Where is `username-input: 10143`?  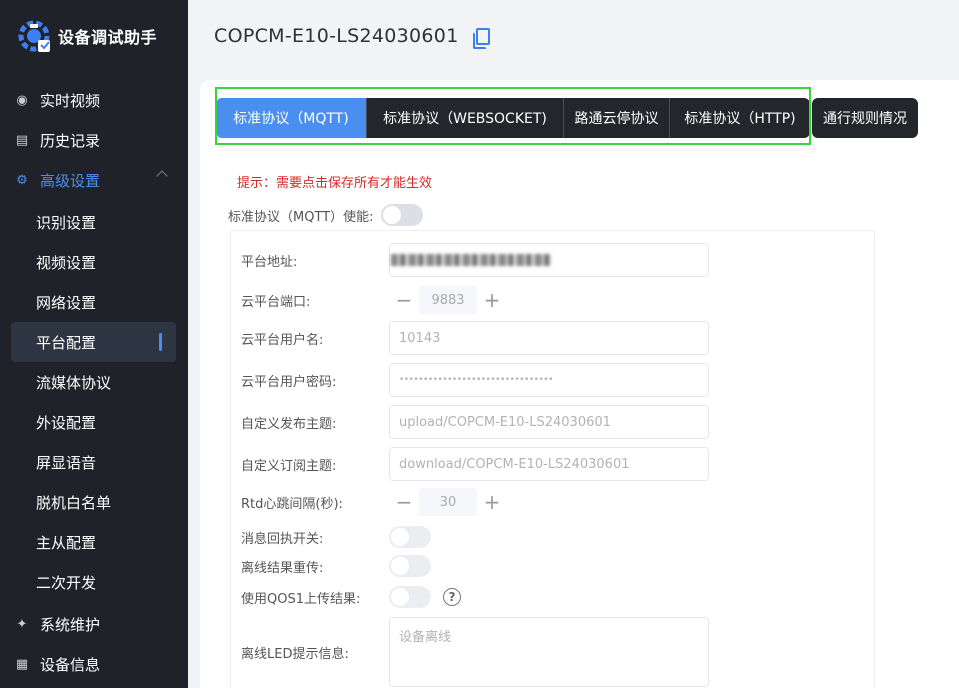 username-input: 10143 is located at coordinates (549, 338).